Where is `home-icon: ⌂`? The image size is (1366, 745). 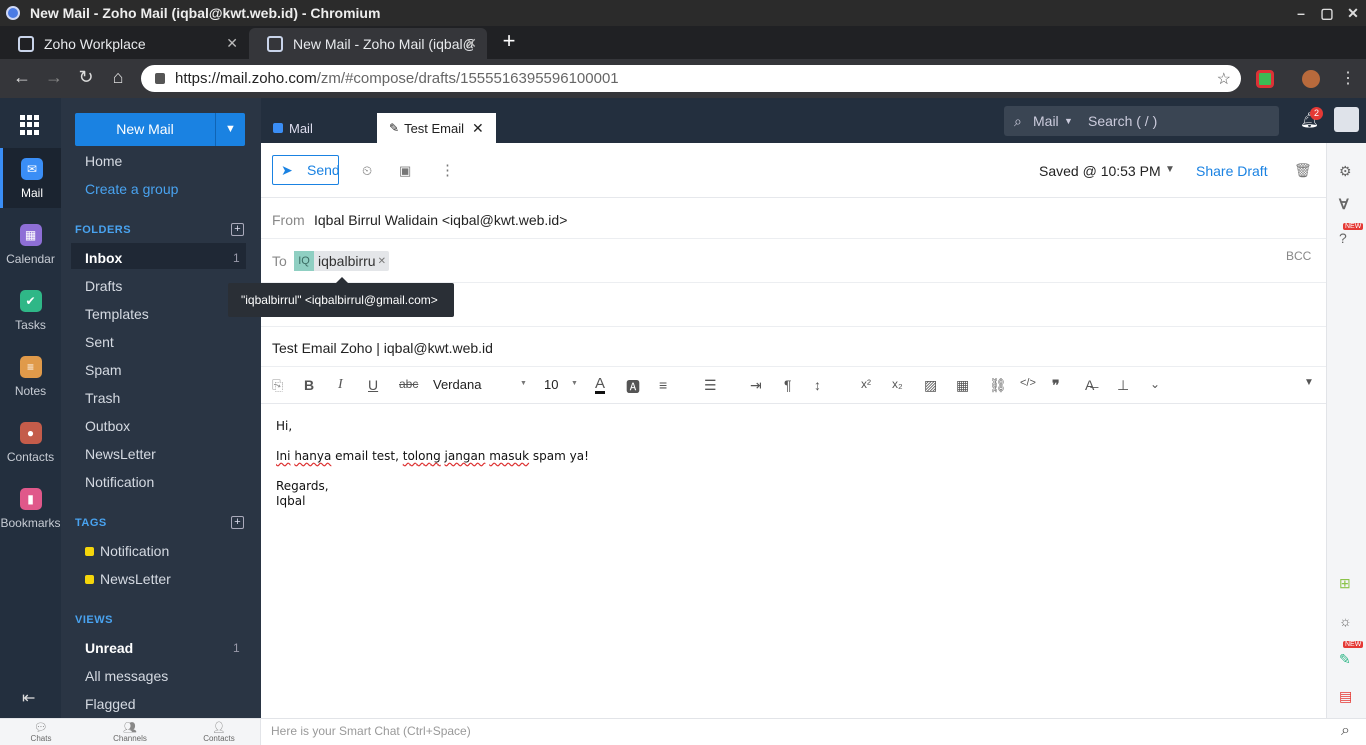 home-icon: ⌂ is located at coordinates (118, 77).